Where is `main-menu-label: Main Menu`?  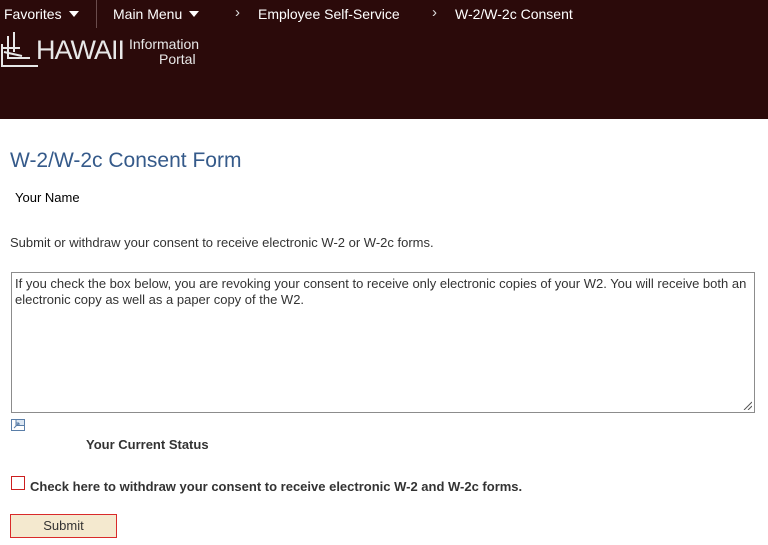
main-menu-label: Main Menu is located at coordinates (148, 14).